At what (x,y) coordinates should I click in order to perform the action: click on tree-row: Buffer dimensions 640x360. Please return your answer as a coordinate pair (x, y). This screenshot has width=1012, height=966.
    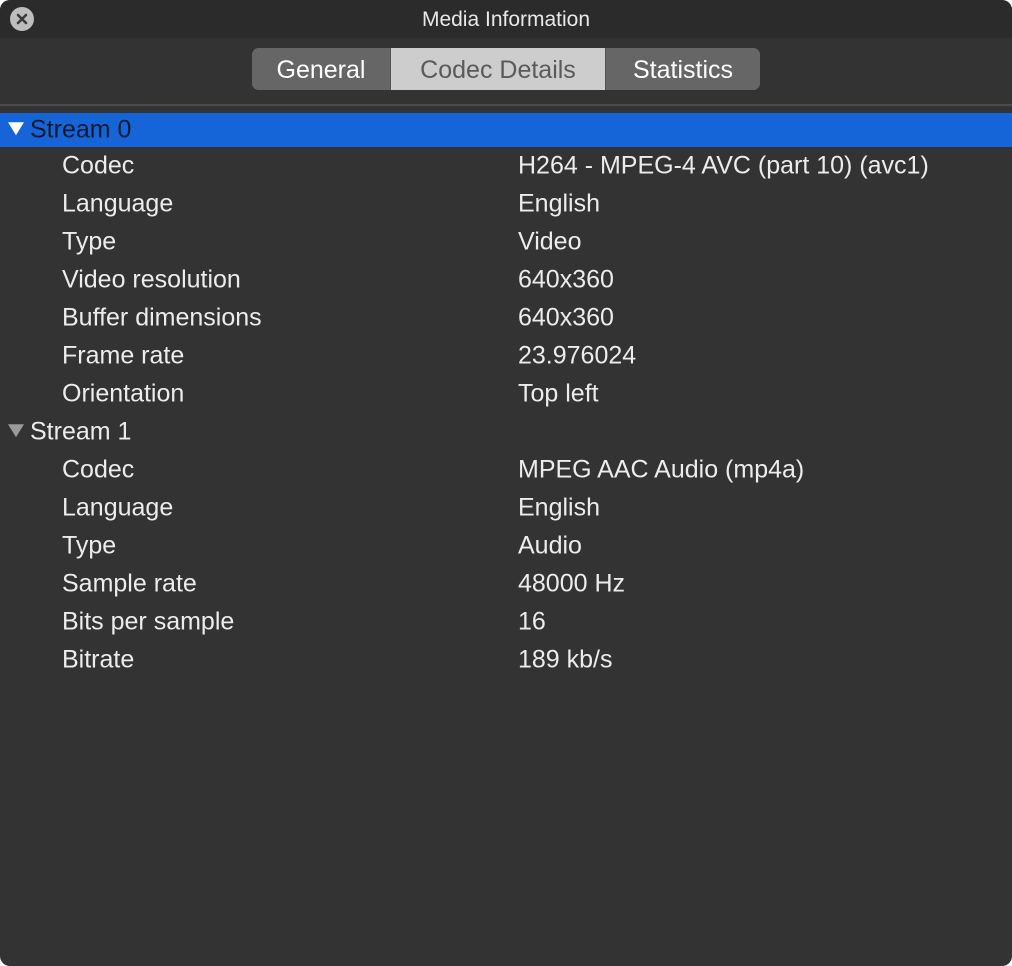
    Looking at the image, I should click on (506, 318).